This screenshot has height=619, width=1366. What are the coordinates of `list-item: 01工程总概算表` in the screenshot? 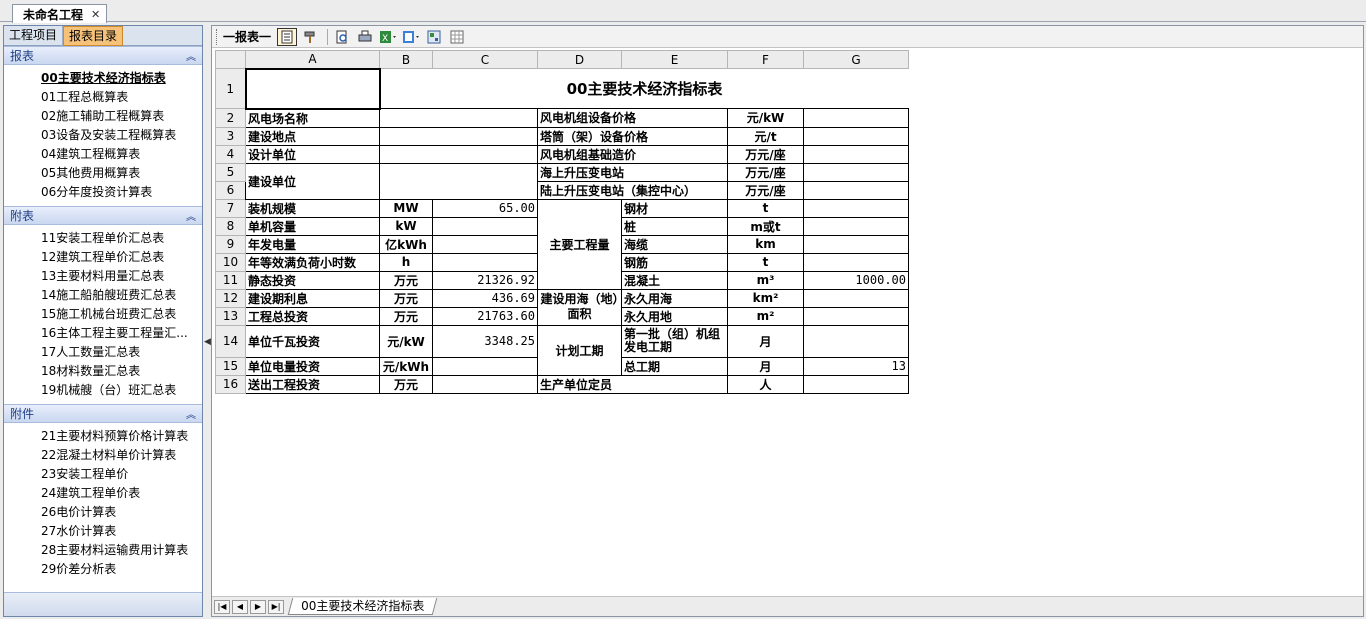 It's located at (103, 97).